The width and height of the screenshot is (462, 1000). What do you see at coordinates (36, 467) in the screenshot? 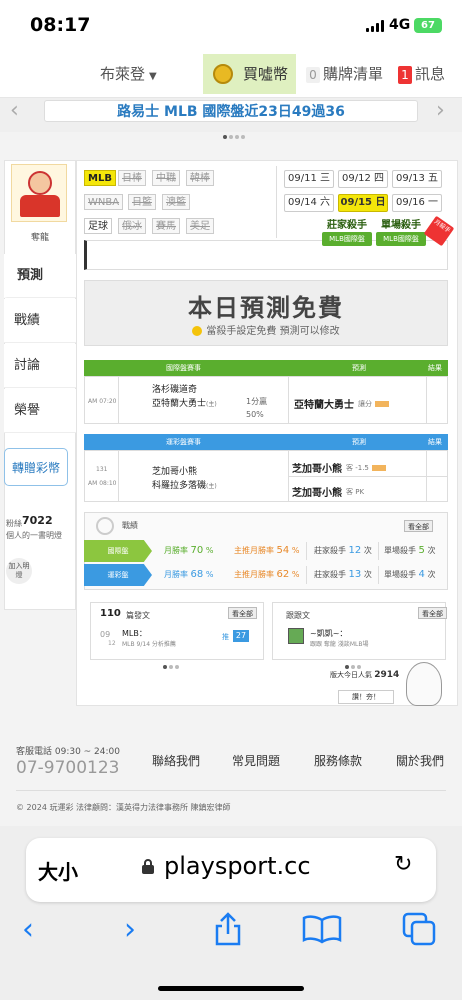
I see `transfer-coin-button: 轉贈彩幣` at bounding box center [36, 467].